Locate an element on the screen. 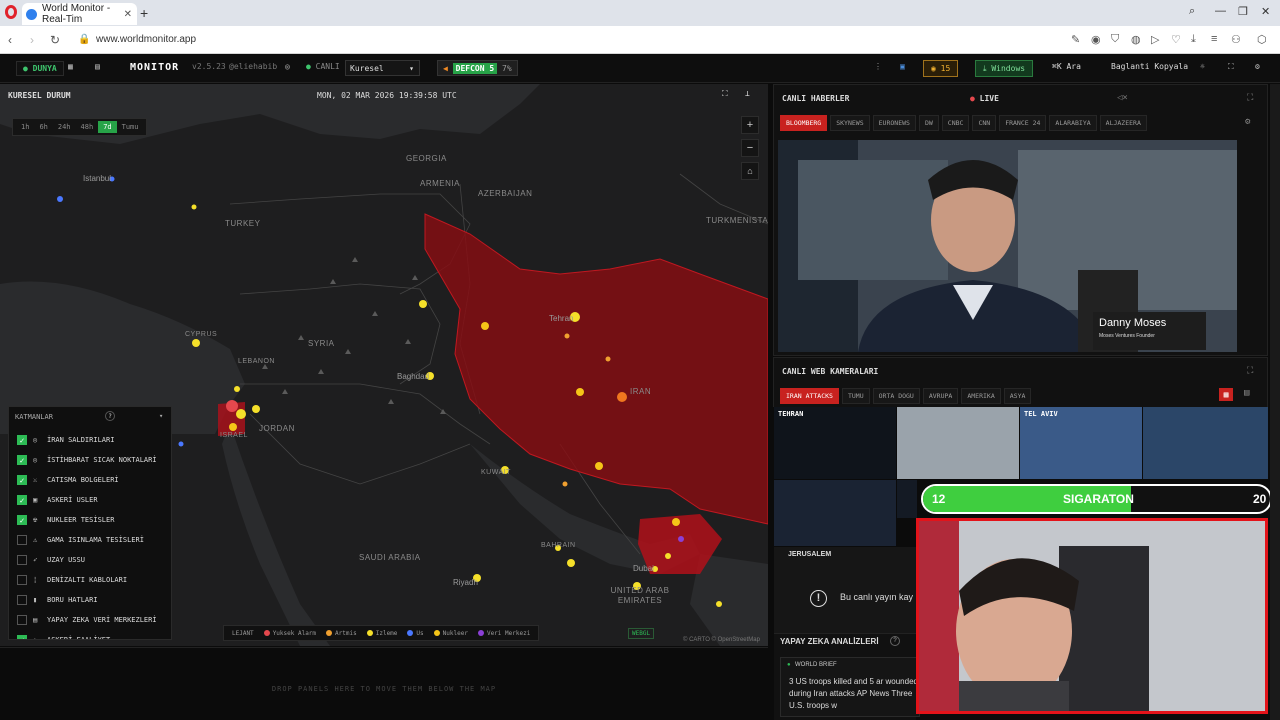  reload-icon: ↻ is located at coordinates (55, 40).